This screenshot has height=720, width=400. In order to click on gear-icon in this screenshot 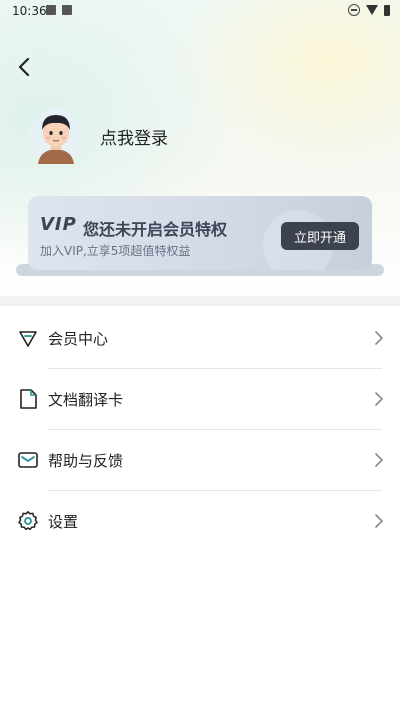, I will do `click(28, 521)`.